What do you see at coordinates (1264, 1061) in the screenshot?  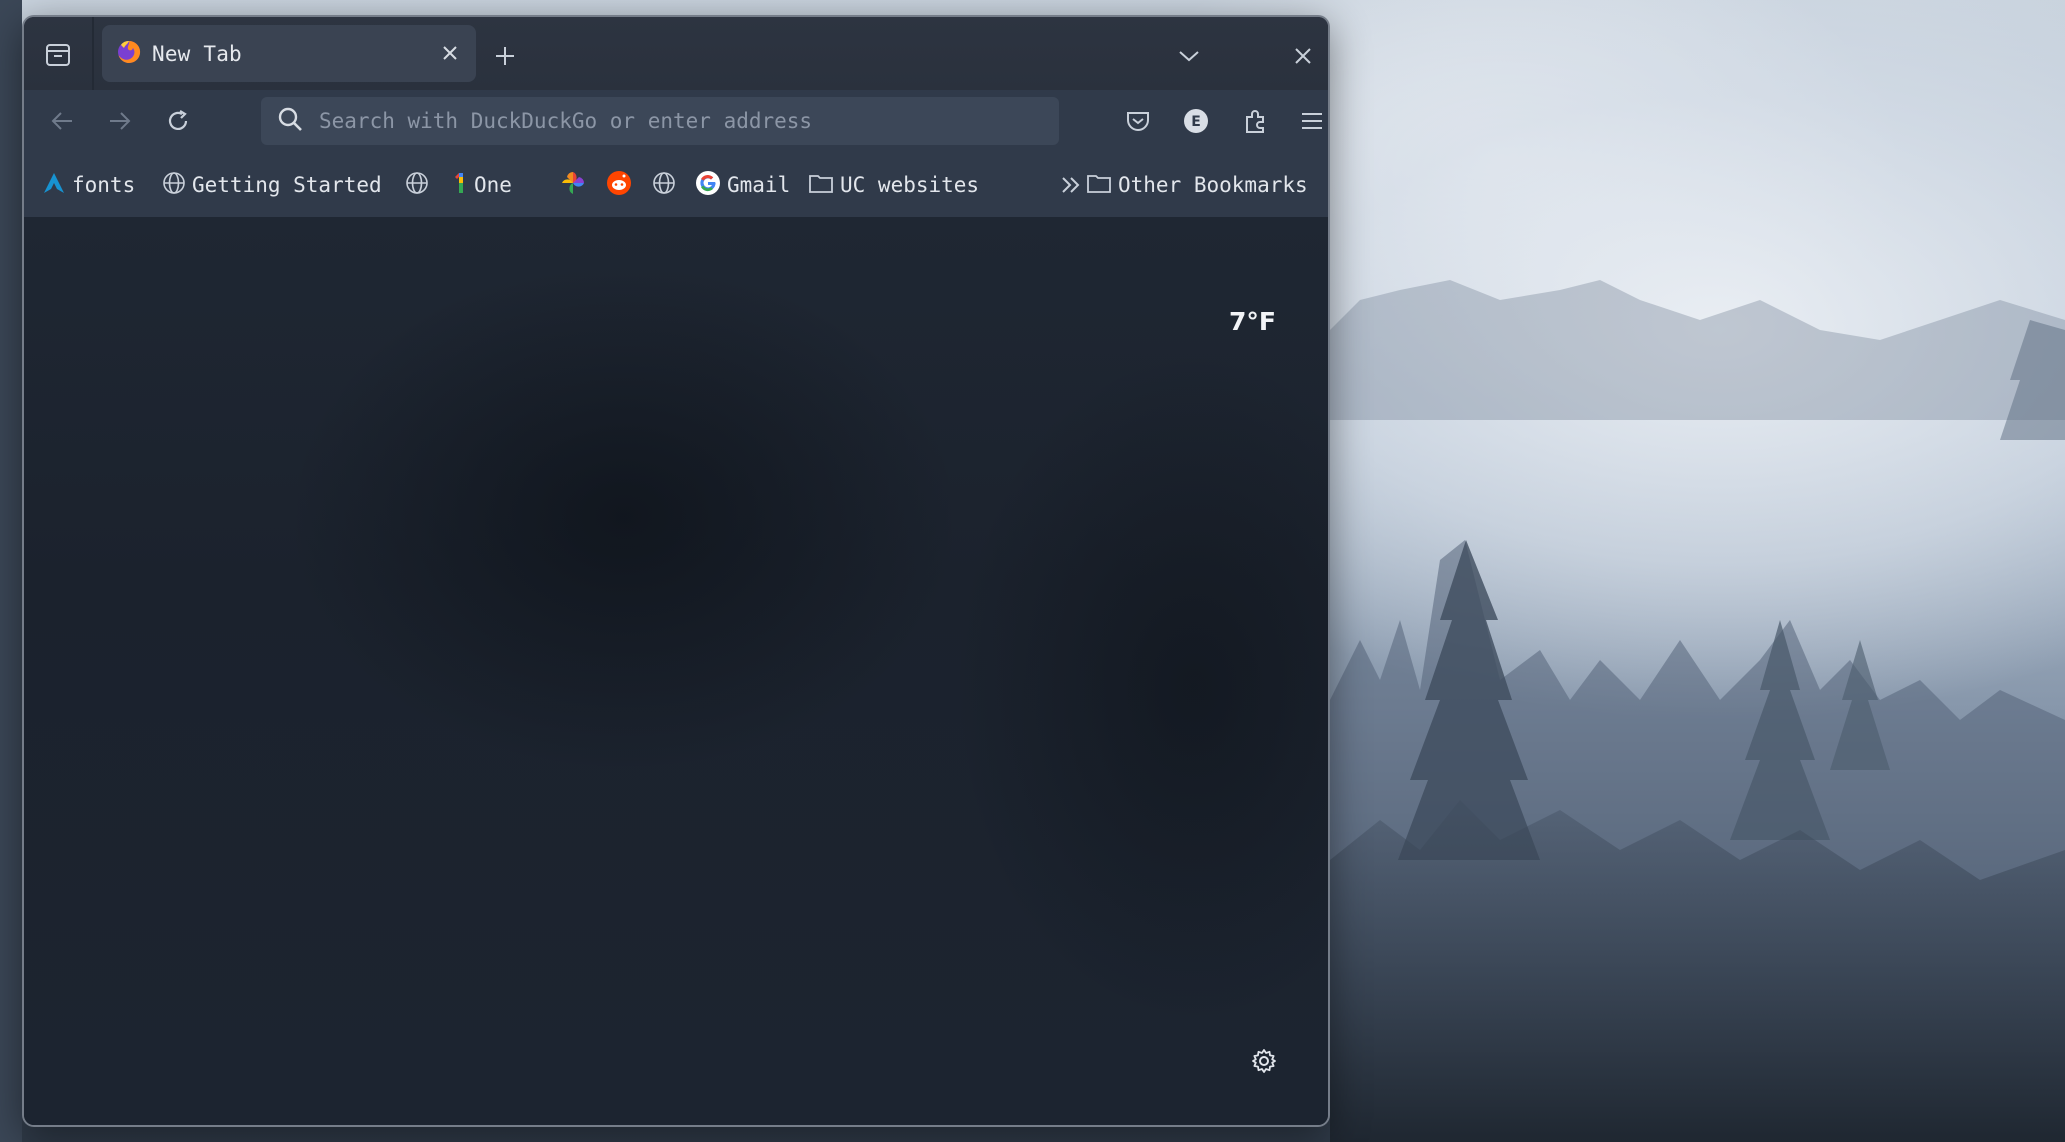 I see `gear-icon` at bounding box center [1264, 1061].